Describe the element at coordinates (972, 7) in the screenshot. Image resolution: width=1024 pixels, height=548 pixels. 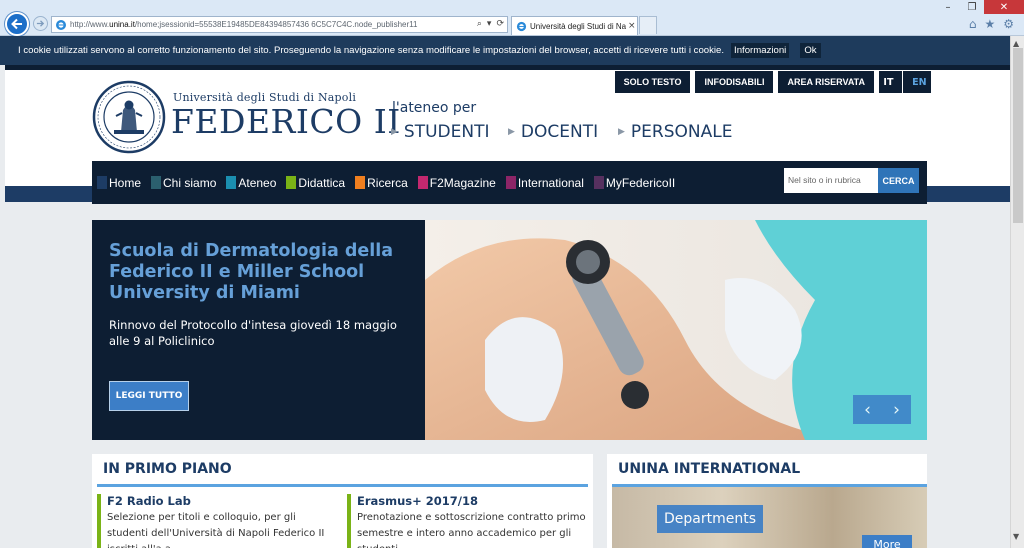
I see `restore-button: ❐` at that location.